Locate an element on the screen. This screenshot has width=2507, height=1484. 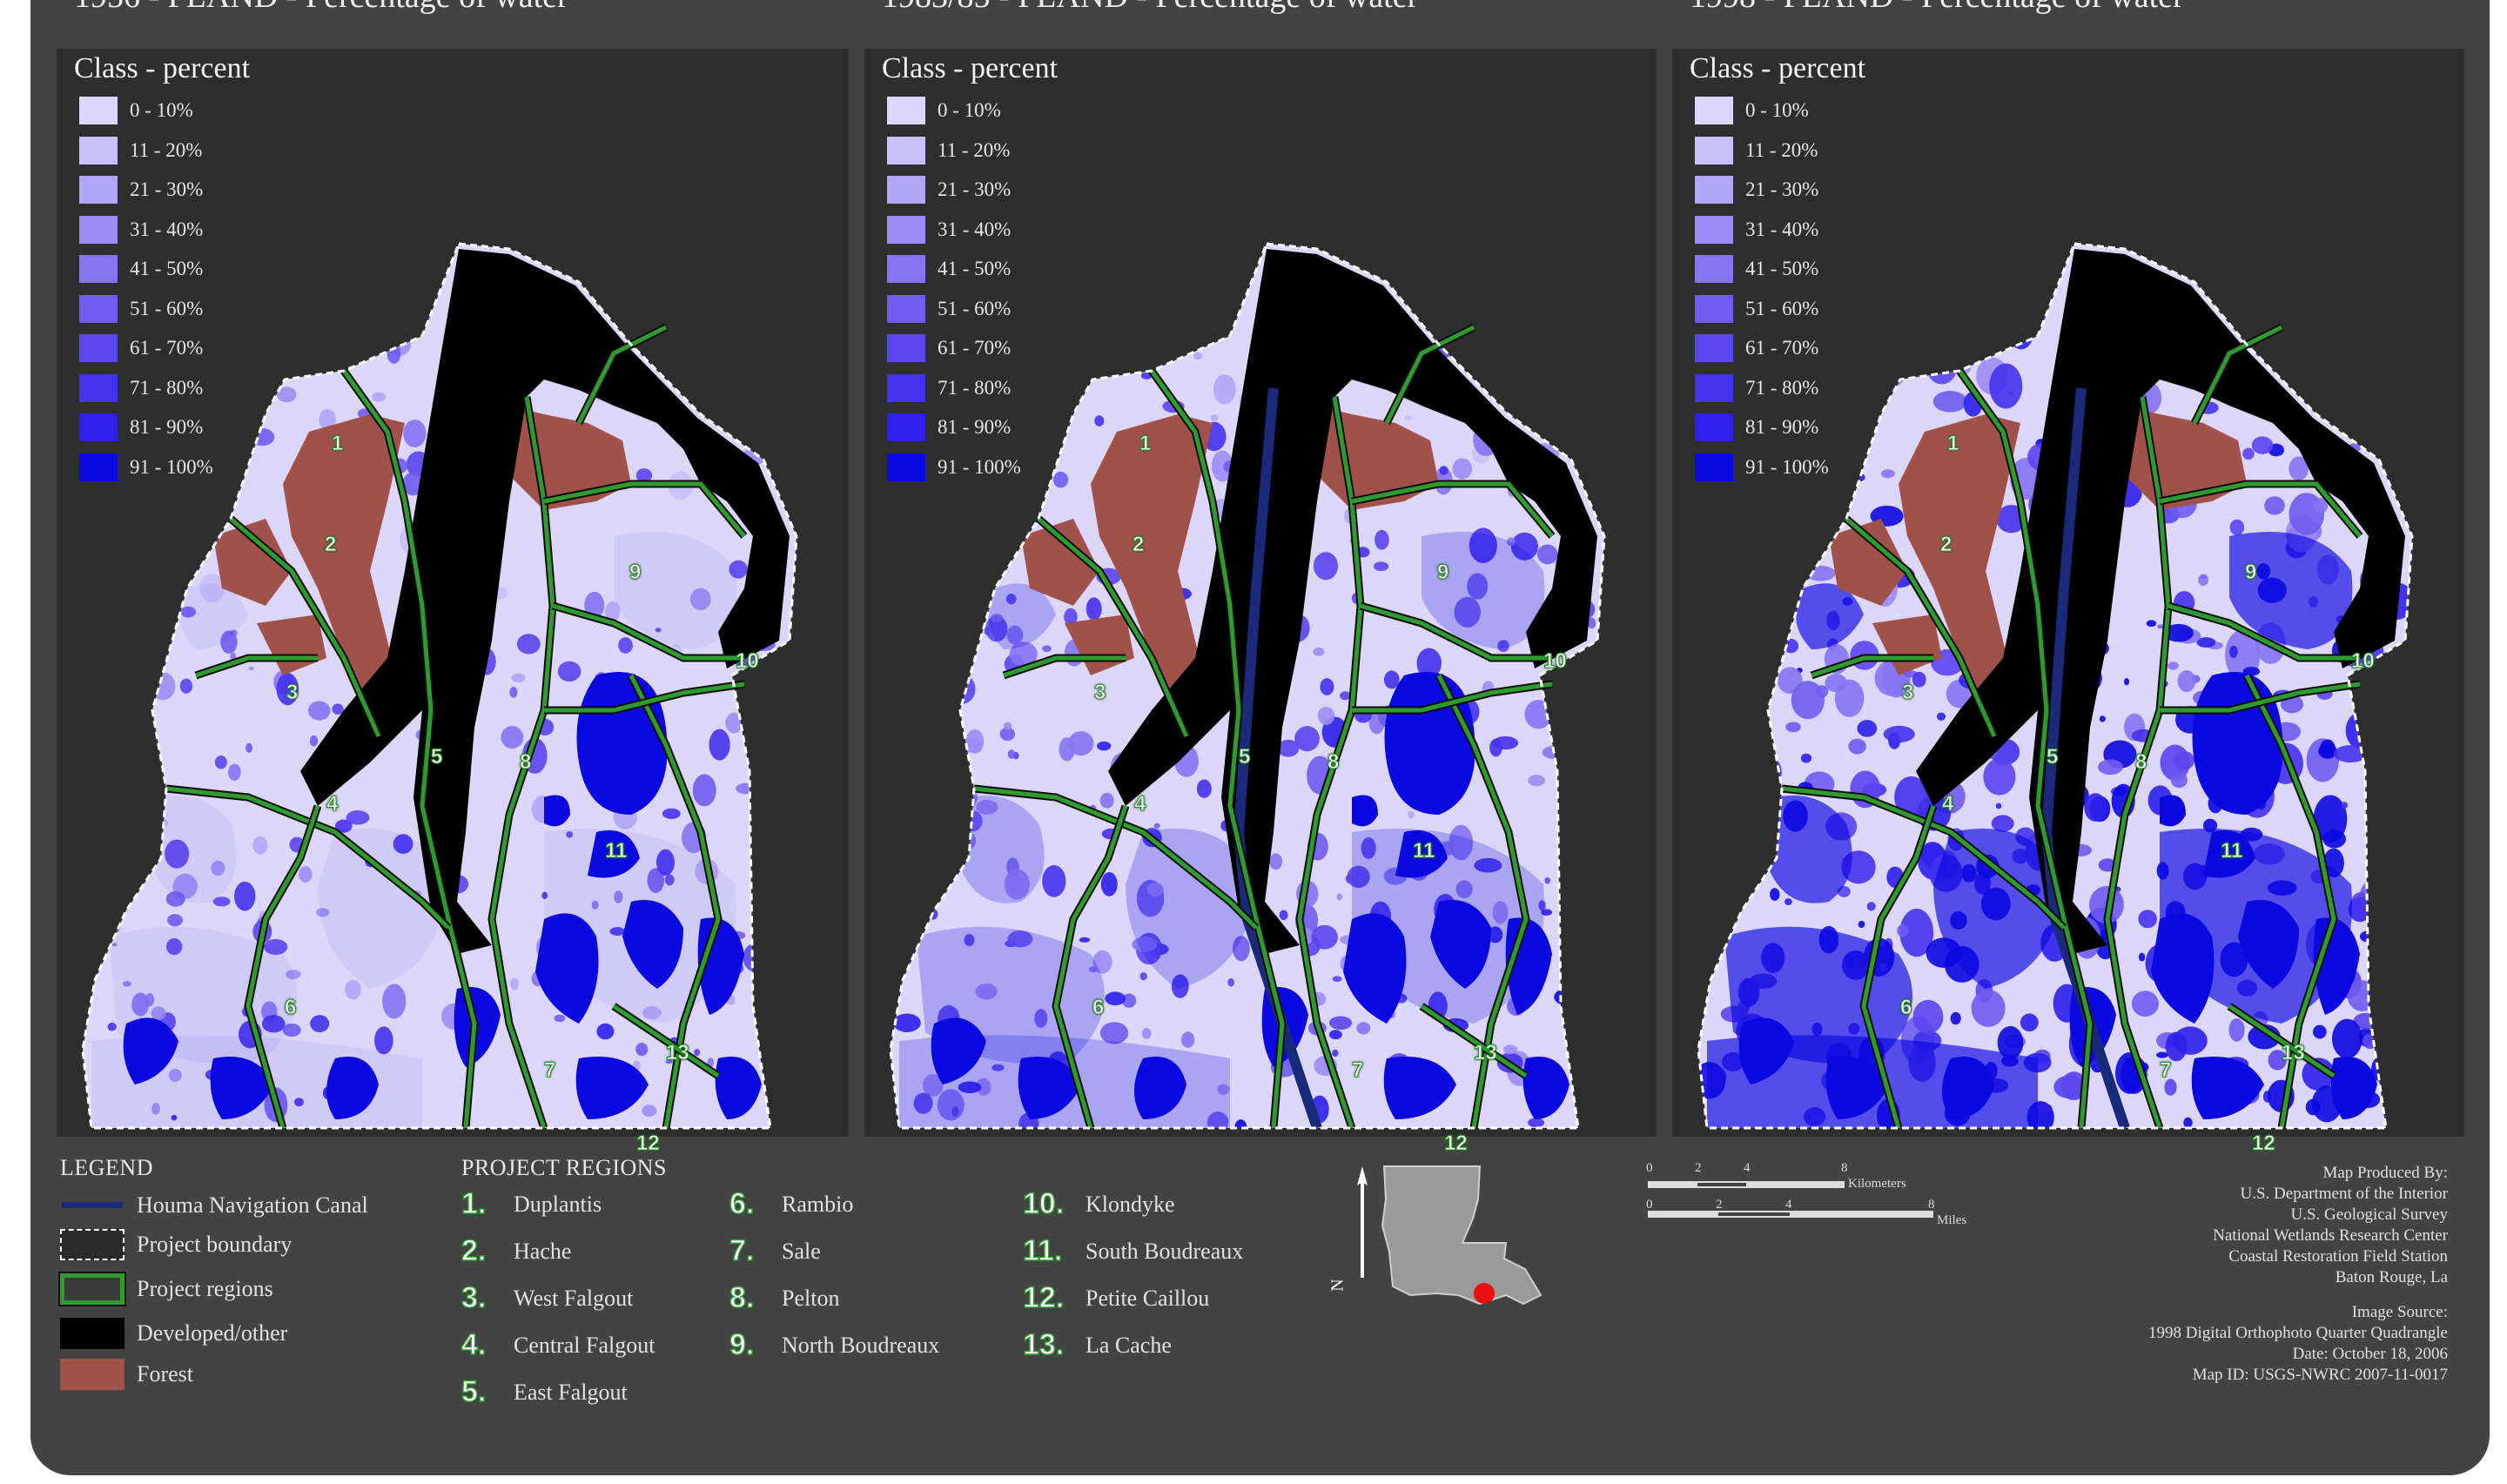
project-region-name: Klondyke is located at coordinates (1130, 1204).